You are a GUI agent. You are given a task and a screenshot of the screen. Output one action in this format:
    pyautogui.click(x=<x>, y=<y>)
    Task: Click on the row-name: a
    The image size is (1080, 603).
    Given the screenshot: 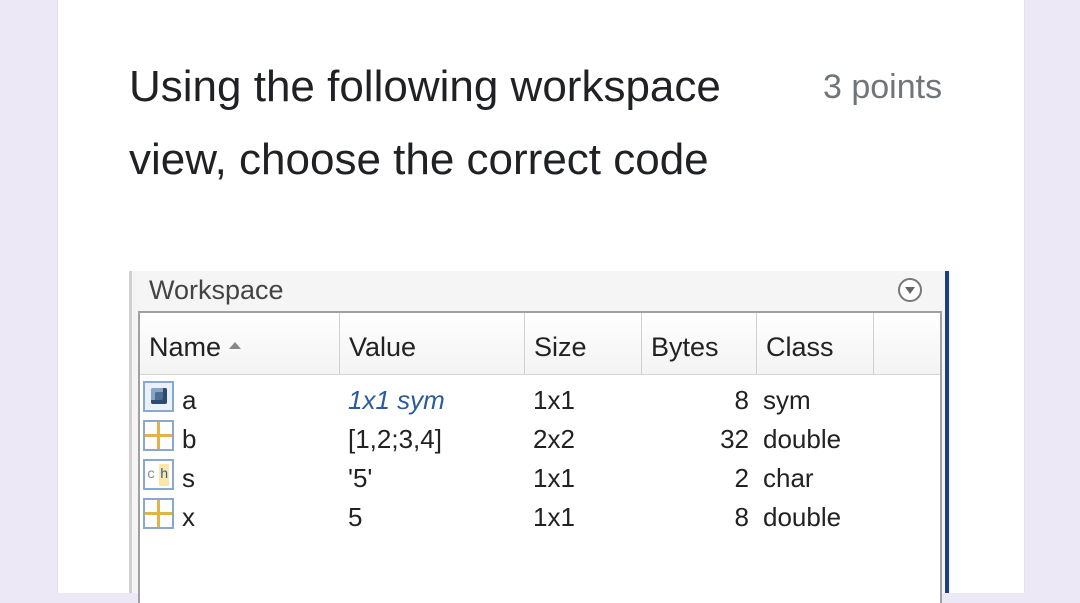 What is the action you would take?
    pyautogui.click(x=189, y=400)
    